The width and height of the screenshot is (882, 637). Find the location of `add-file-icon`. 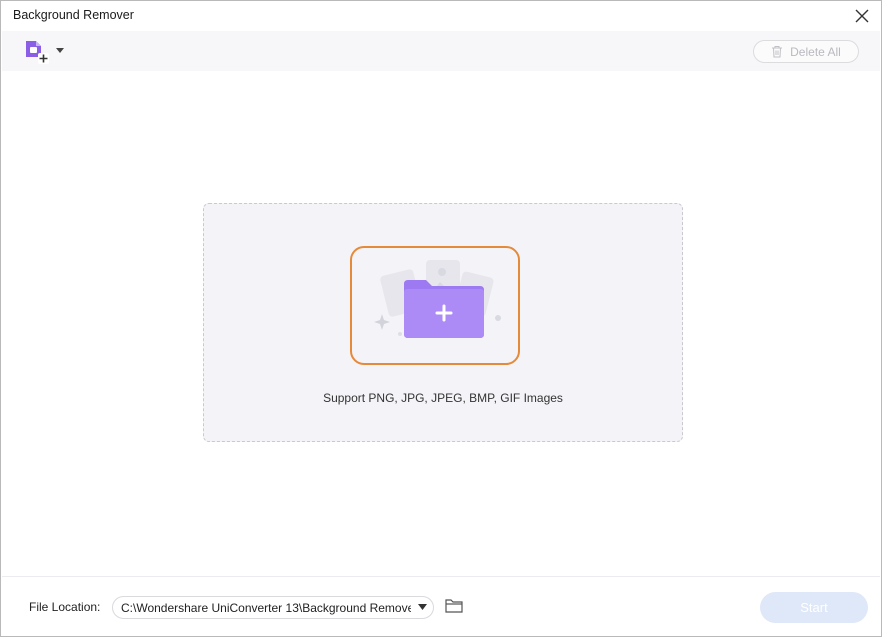

add-file-icon is located at coordinates (37, 52).